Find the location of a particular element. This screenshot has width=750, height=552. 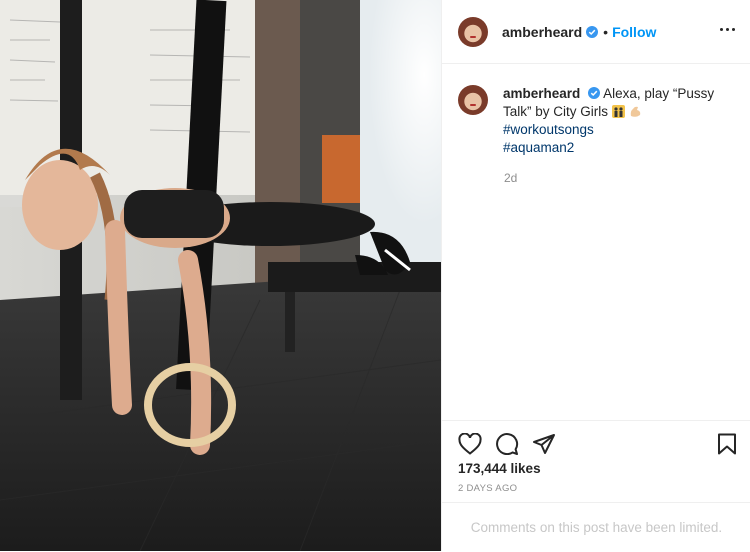

action-icons is located at coordinates (596, 443).